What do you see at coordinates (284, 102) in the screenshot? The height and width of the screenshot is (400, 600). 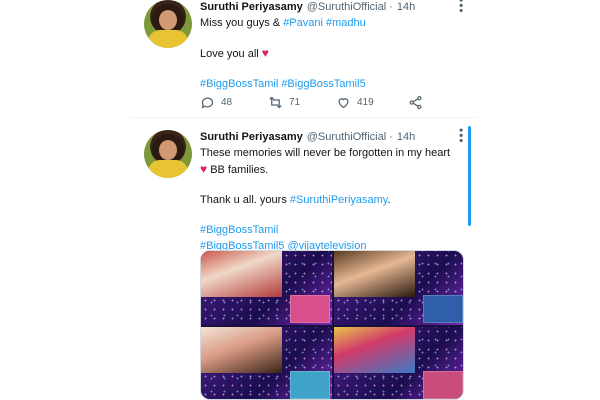 I see `retweet-button: 71` at bounding box center [284, 102].